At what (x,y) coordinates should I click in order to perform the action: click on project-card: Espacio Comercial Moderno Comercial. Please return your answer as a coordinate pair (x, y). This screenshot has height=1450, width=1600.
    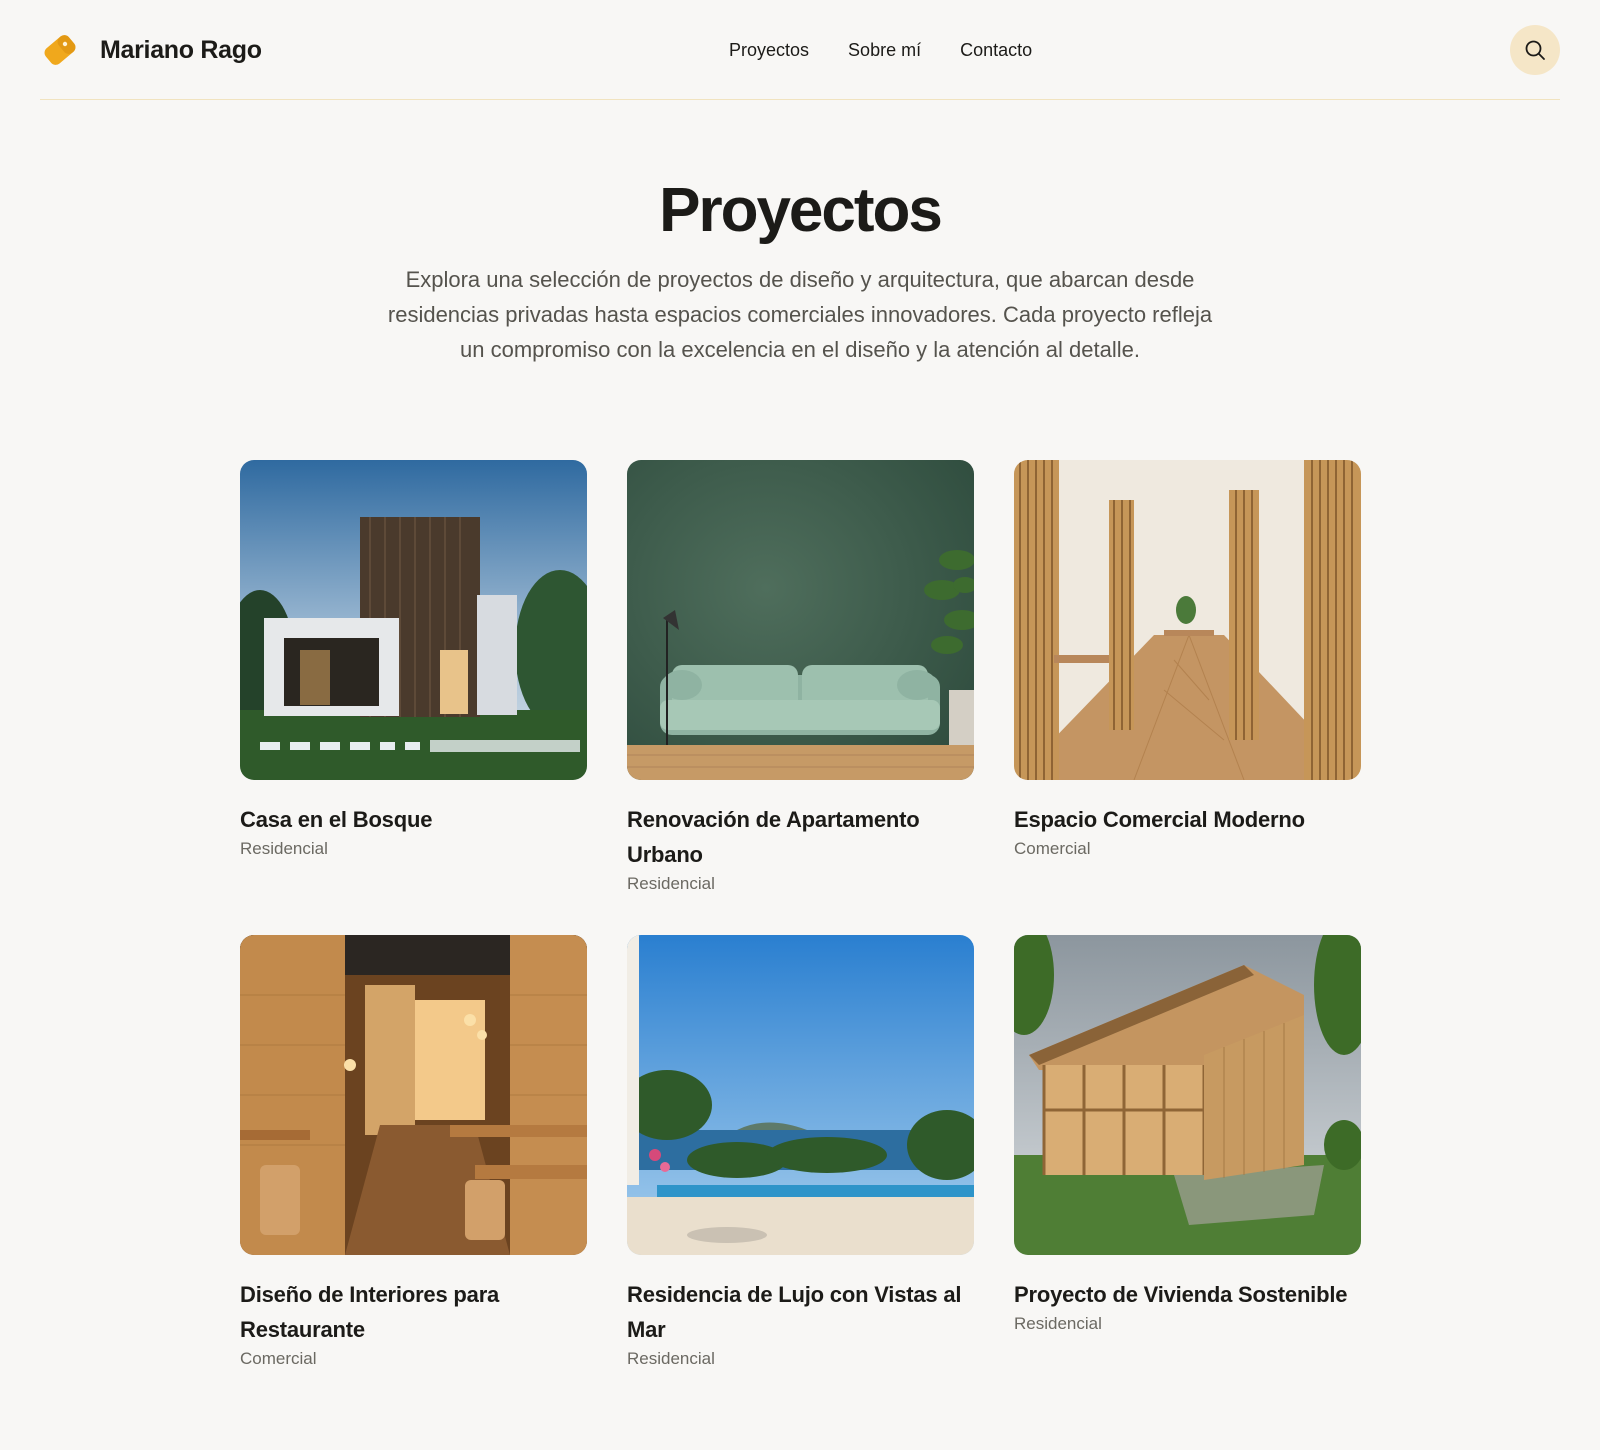
    Looking at the image, I should click on (1187, 697).